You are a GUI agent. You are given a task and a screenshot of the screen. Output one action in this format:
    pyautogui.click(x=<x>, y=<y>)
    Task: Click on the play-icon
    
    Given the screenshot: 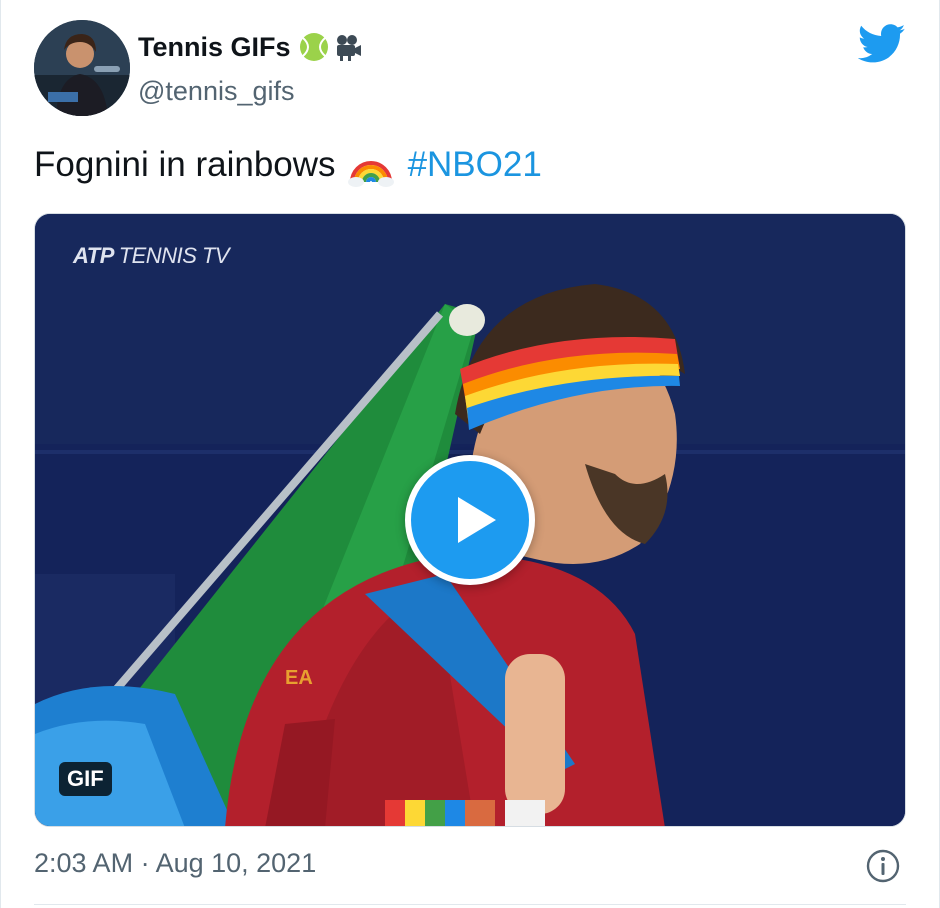 What is the action you would take?
    pyautogui.click(x=477, y=520)
    